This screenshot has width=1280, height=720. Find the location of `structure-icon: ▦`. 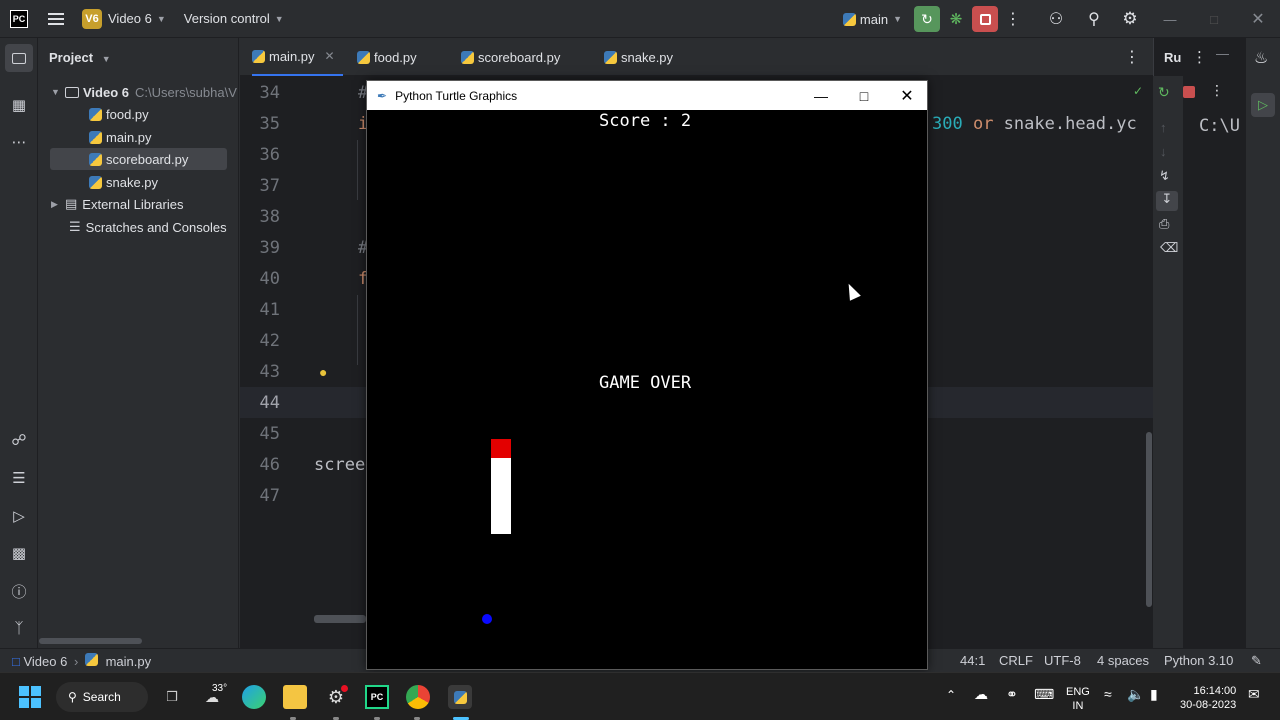

structure-icon: ▦ is located at coordinates (19, 105).